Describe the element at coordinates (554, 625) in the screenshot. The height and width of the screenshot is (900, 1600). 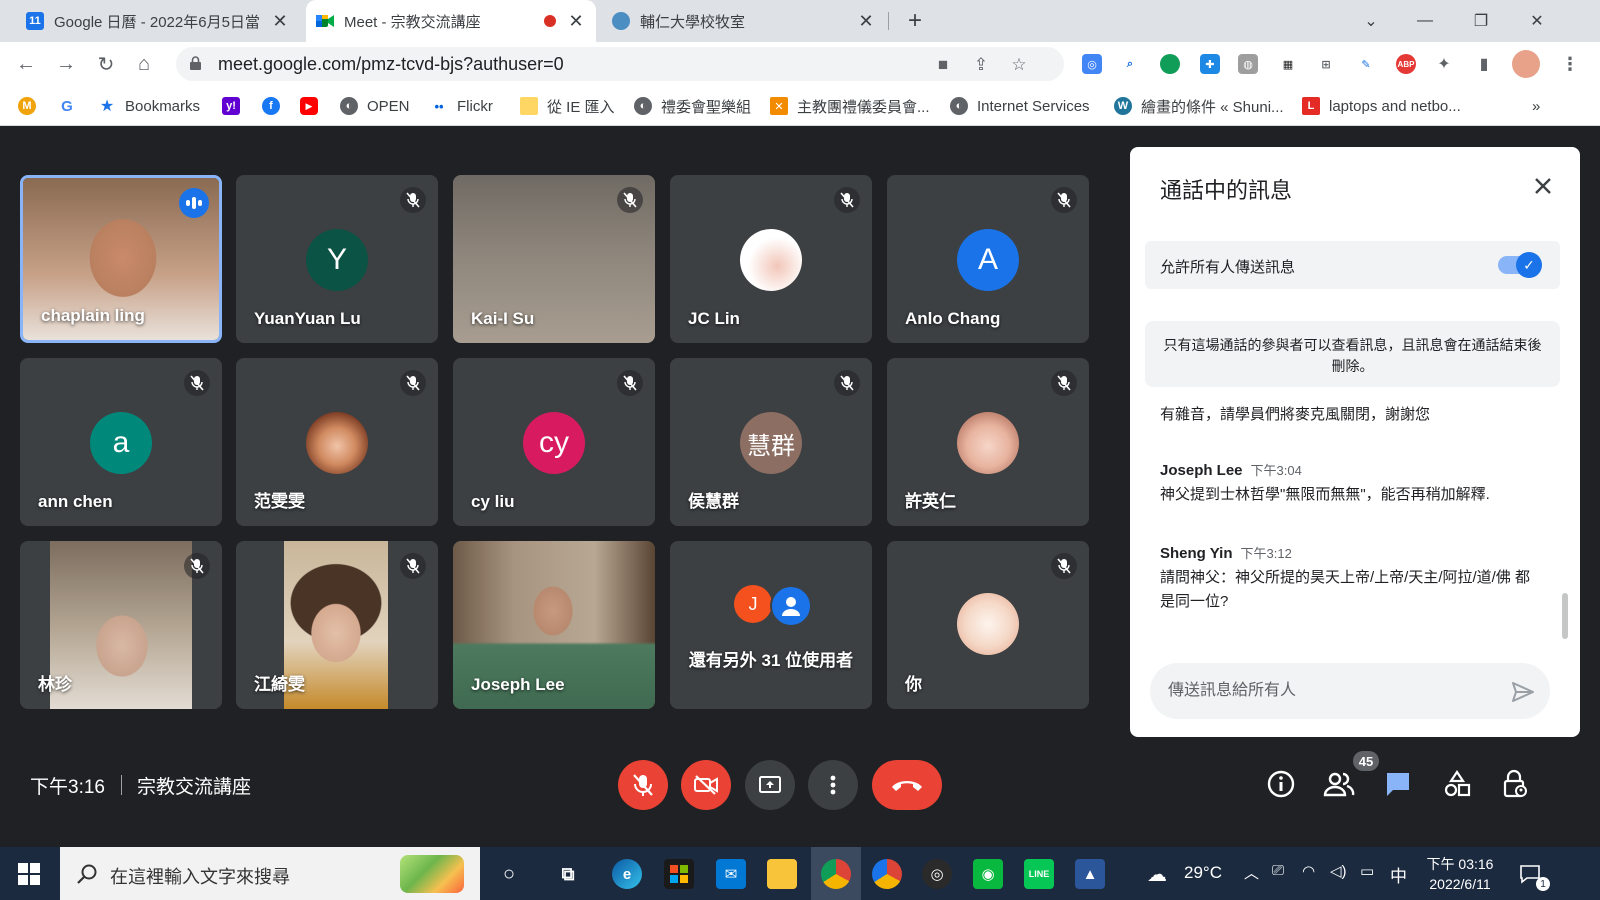
I see `participant-tile: Joseph Lee` at that location.